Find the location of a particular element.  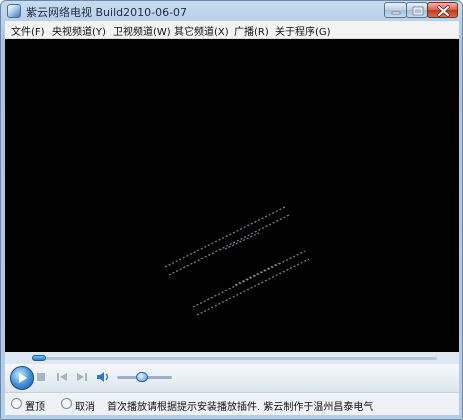

volume-icon is located at coordinates (104, 377).